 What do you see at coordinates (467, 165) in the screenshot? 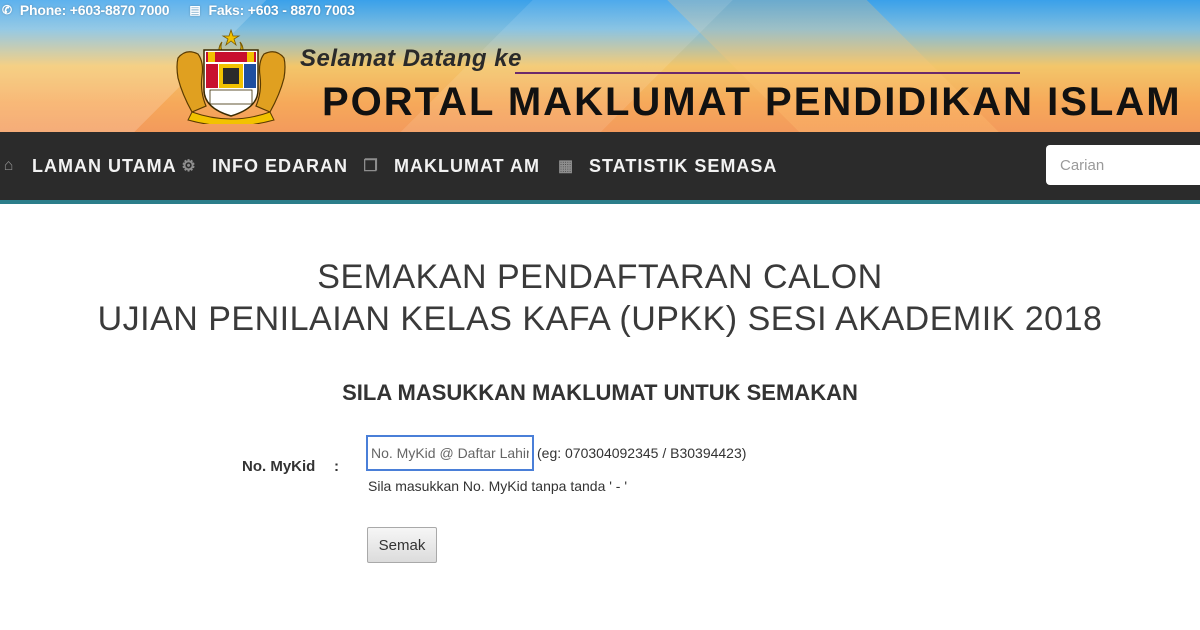
I see `nav-item-label: MAKLUMAT AM` at bounding box center [467, 165].